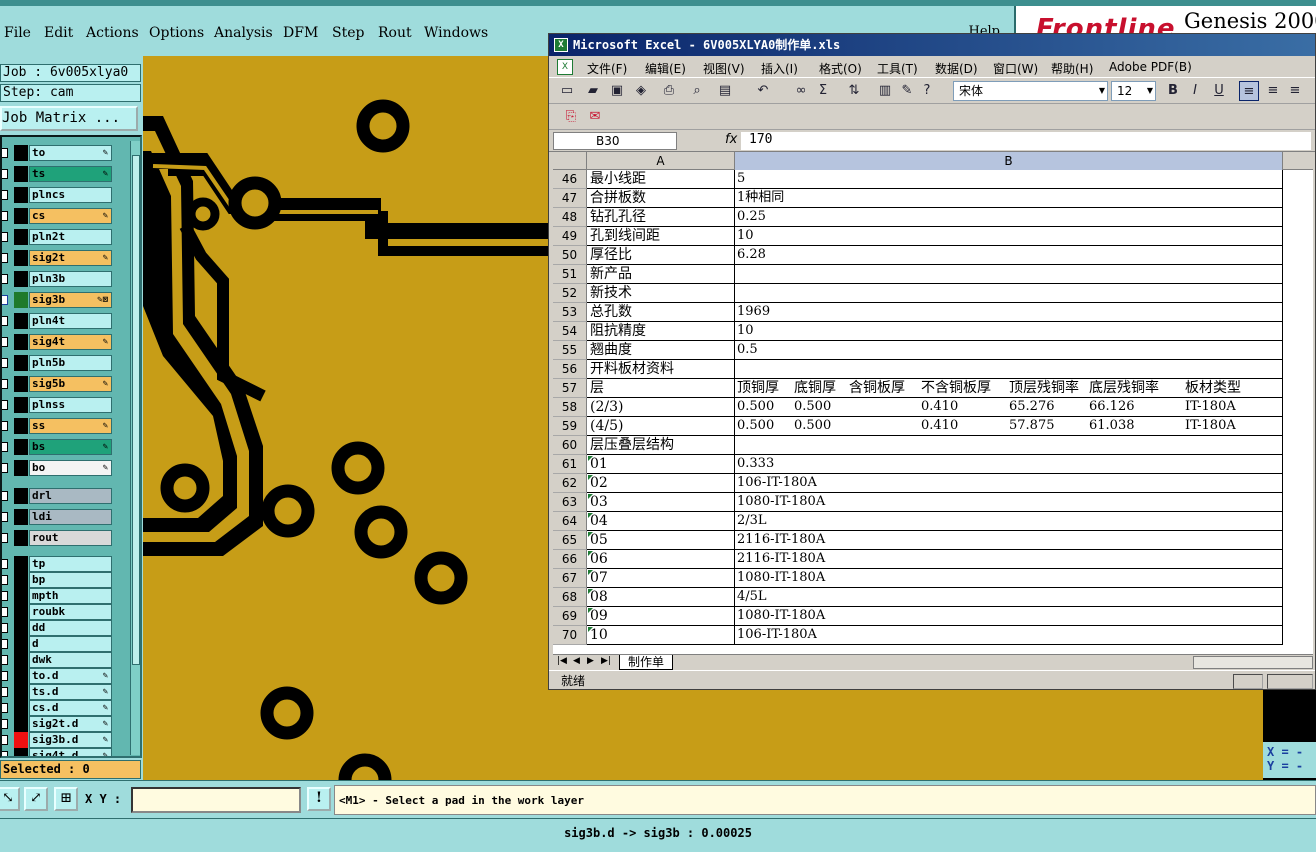 This screenshot has width=1316, height=852. I want to click on cell-b: 106-IT-180A, so click(1009, 635).